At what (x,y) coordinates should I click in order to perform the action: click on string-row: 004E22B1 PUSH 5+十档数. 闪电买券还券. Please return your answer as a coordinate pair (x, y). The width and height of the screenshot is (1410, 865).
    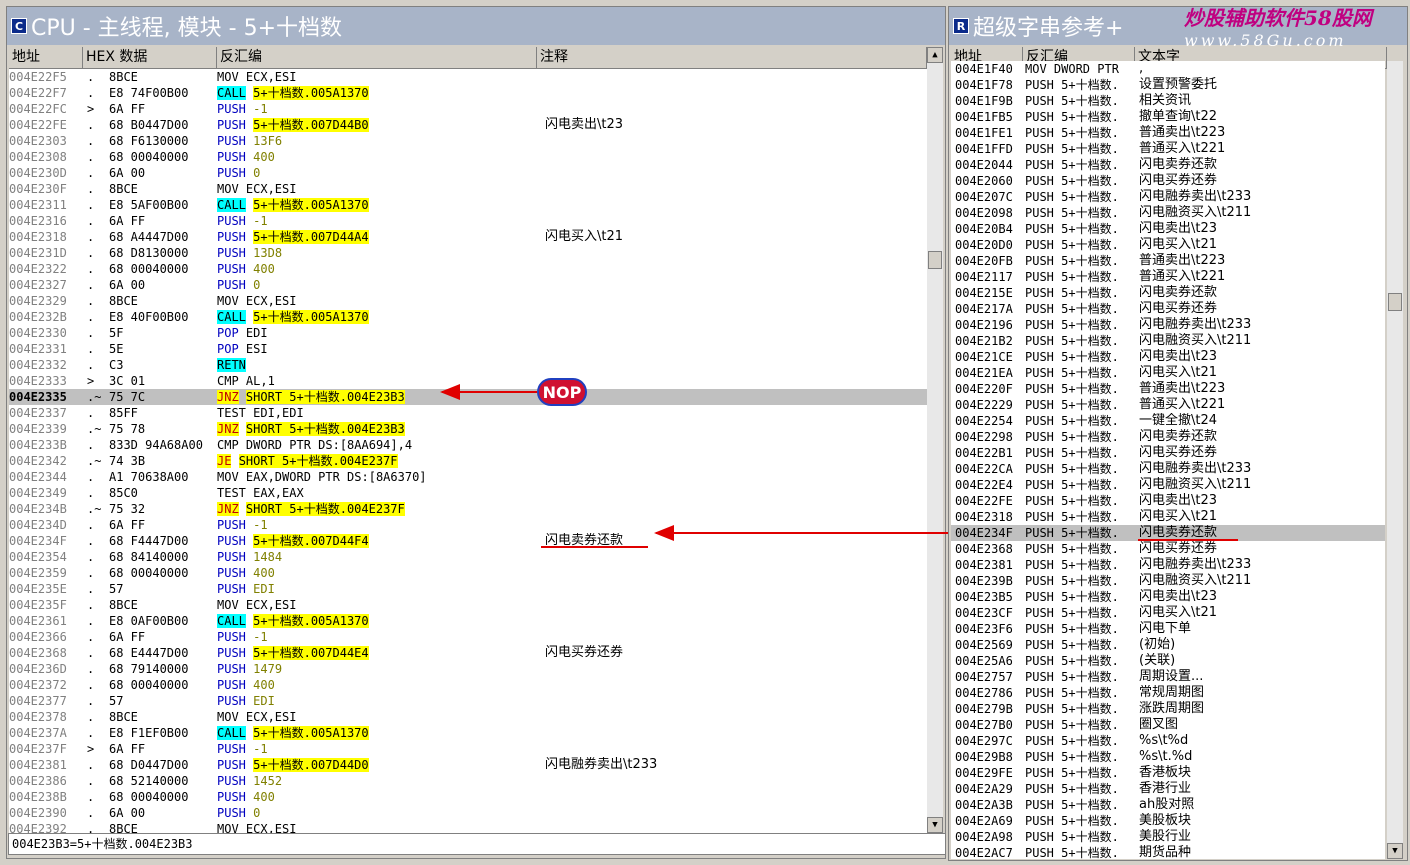
    Looking at the image, I should click on (1168, 453).